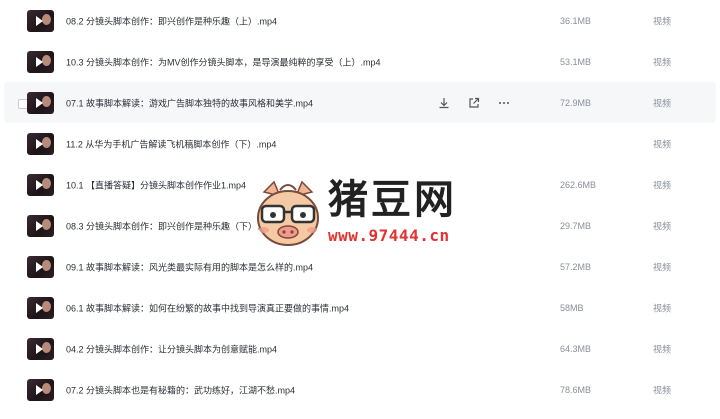 The image size is (720, 419). What do you see at coordinates (576, 61) in the screenshot?
I see `file-size: 53.1MB` at bounding box center [576, 61].